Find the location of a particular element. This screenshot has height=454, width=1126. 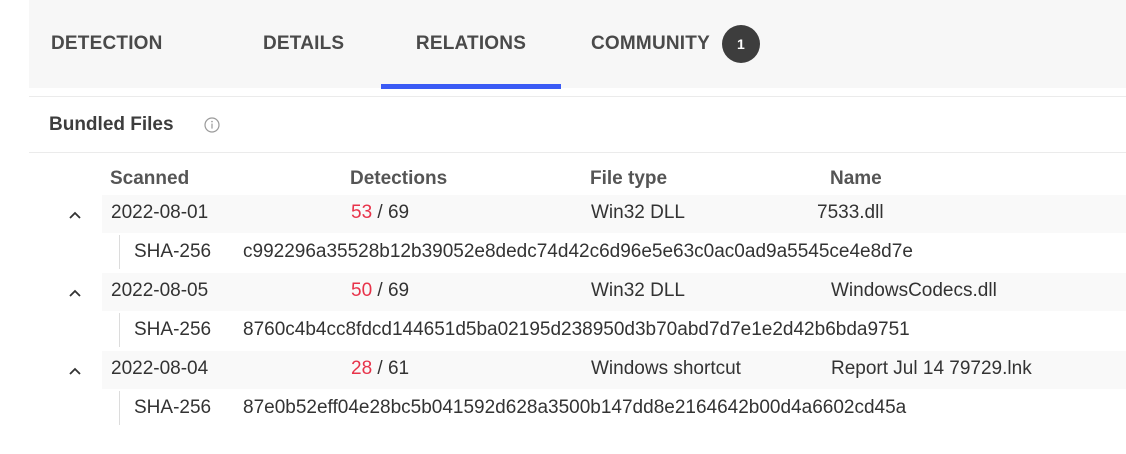

info-icon is located at coordinates (212, 125).